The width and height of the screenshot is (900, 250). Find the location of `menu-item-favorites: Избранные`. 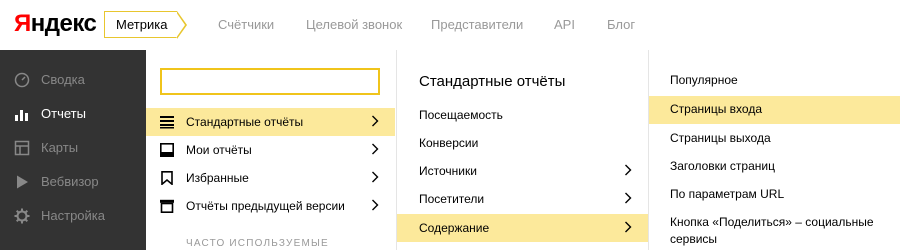

menu-item-favorites: Избранные is located at coordinates (270, 178).